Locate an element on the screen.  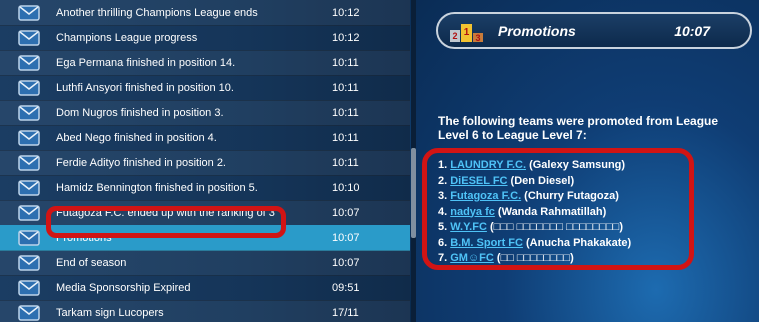
message-time: 17/11 is located at coordinates (345, 312).